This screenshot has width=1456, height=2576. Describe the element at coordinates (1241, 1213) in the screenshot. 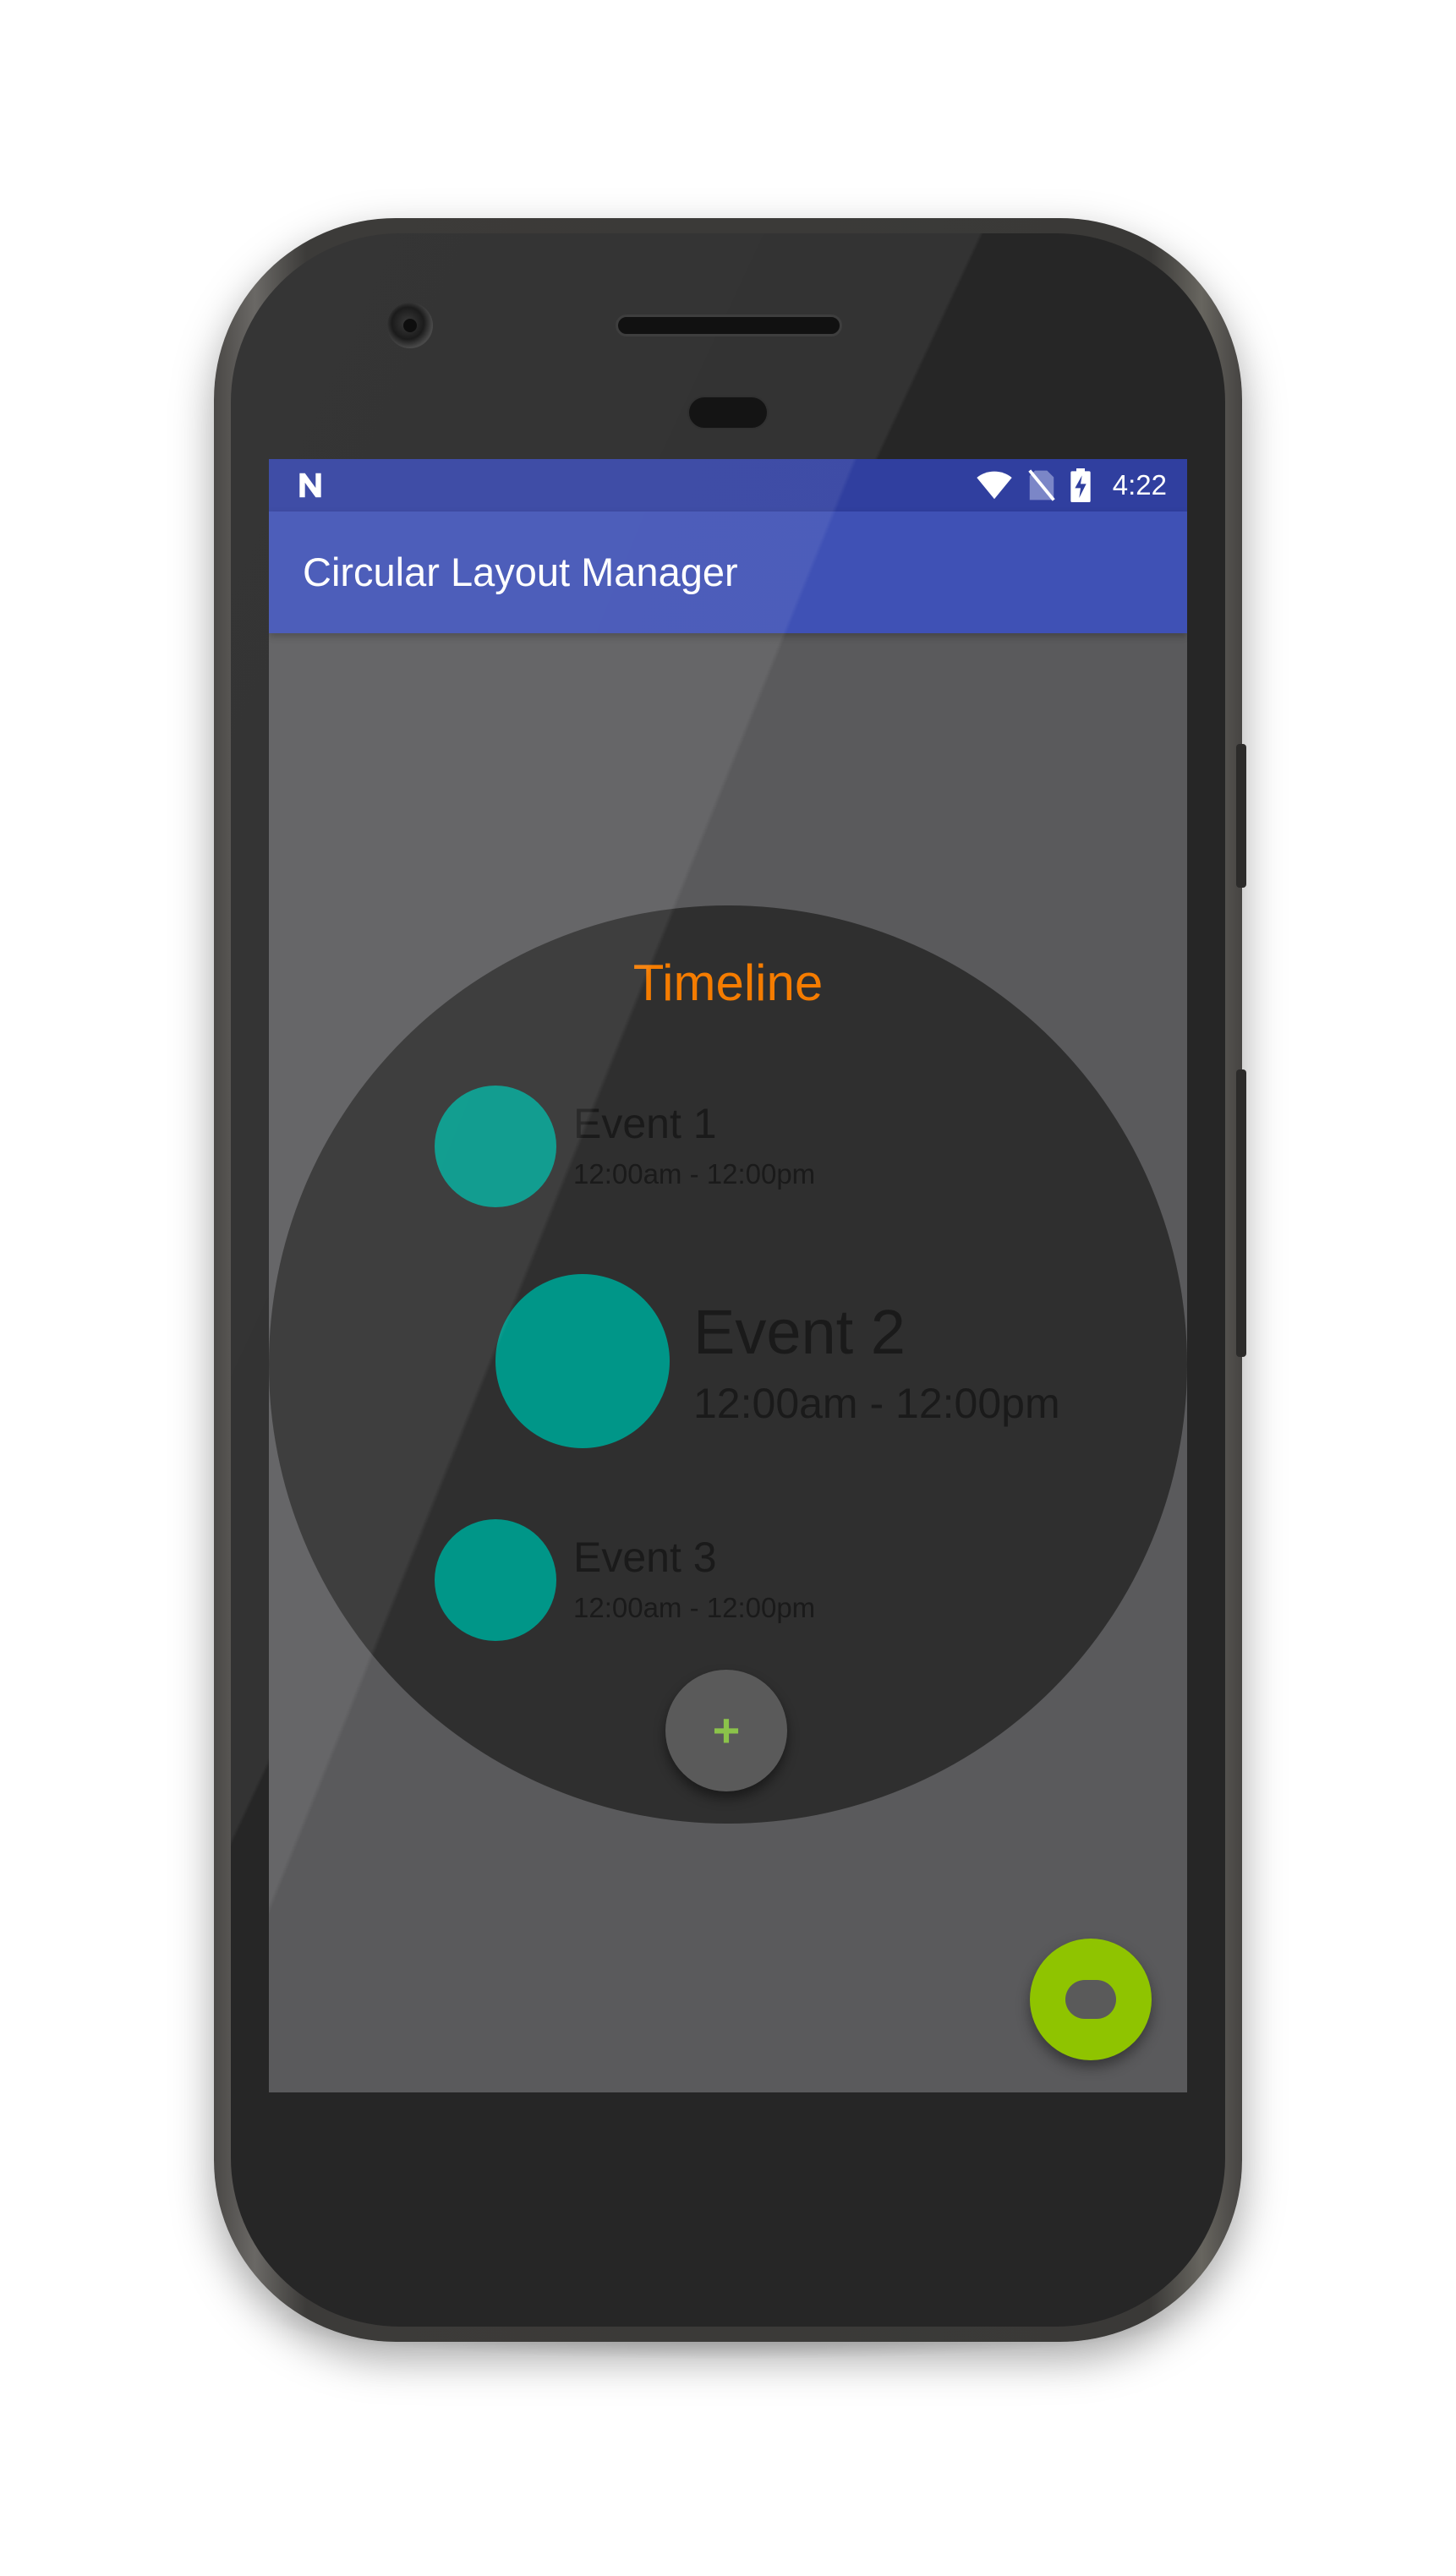

I see `volume-button` at that location.